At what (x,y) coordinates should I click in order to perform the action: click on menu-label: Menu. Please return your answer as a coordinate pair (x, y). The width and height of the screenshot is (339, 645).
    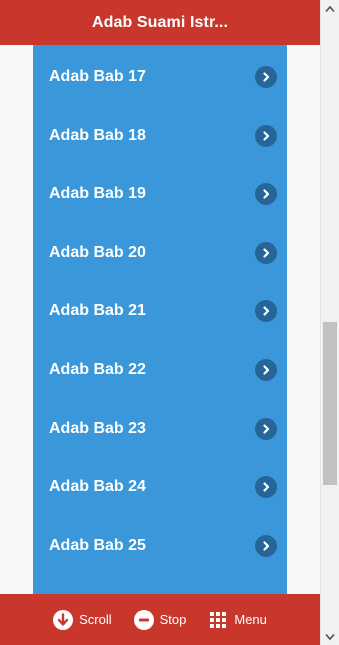
    Looking at the image, I should click on (250, 619).